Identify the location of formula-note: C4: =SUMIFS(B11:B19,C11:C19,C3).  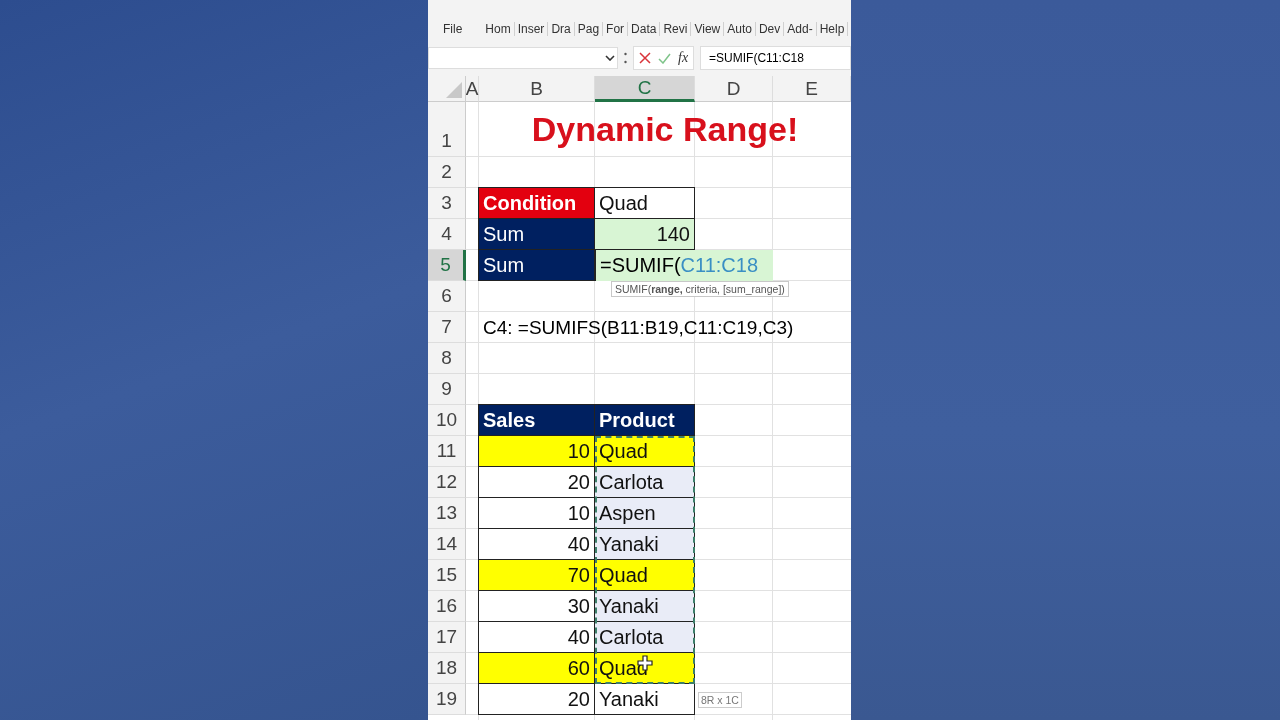
(638, 327).